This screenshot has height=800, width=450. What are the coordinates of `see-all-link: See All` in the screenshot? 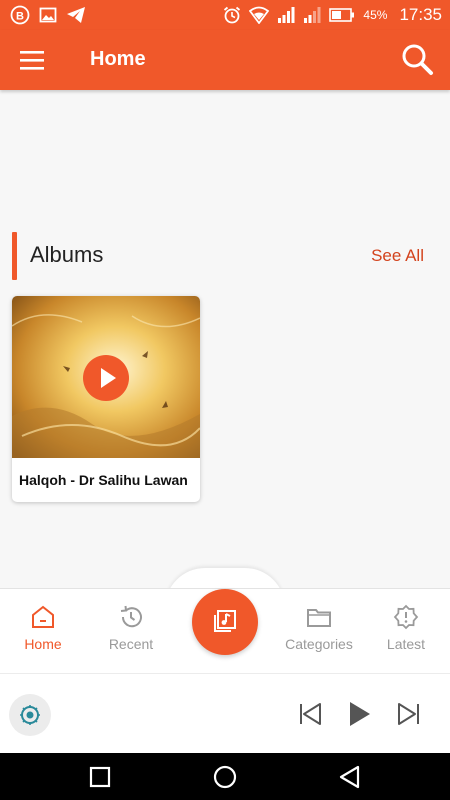 It's located at (397, 256).